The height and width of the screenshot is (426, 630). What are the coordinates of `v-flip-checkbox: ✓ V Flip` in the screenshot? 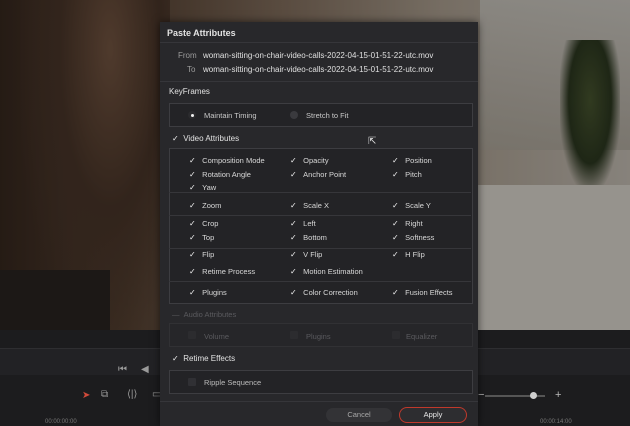 It's located at (306, 254).